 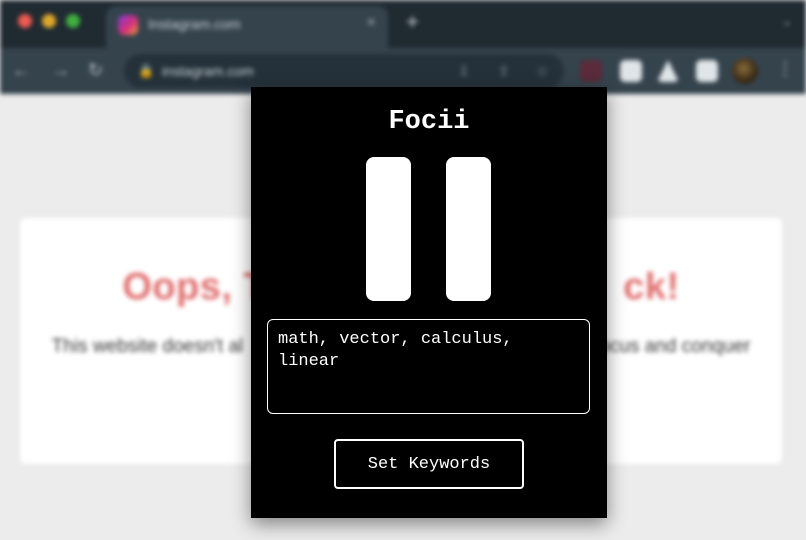 I want to click on close-window-button, so click(x=25, y=21).